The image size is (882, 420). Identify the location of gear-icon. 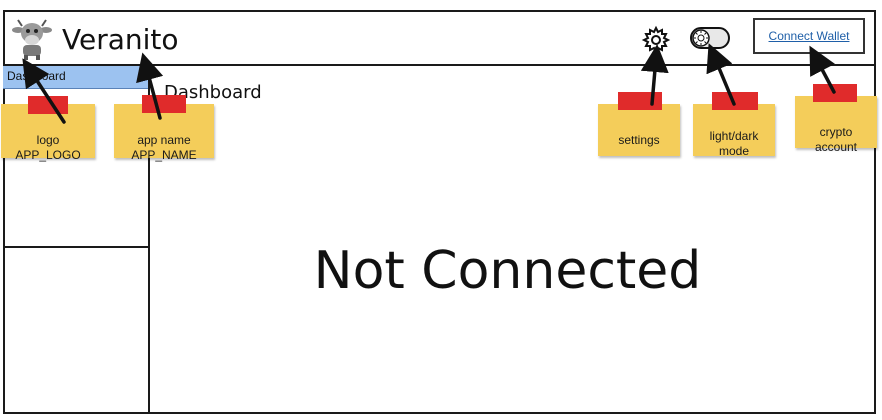
(656, 40).